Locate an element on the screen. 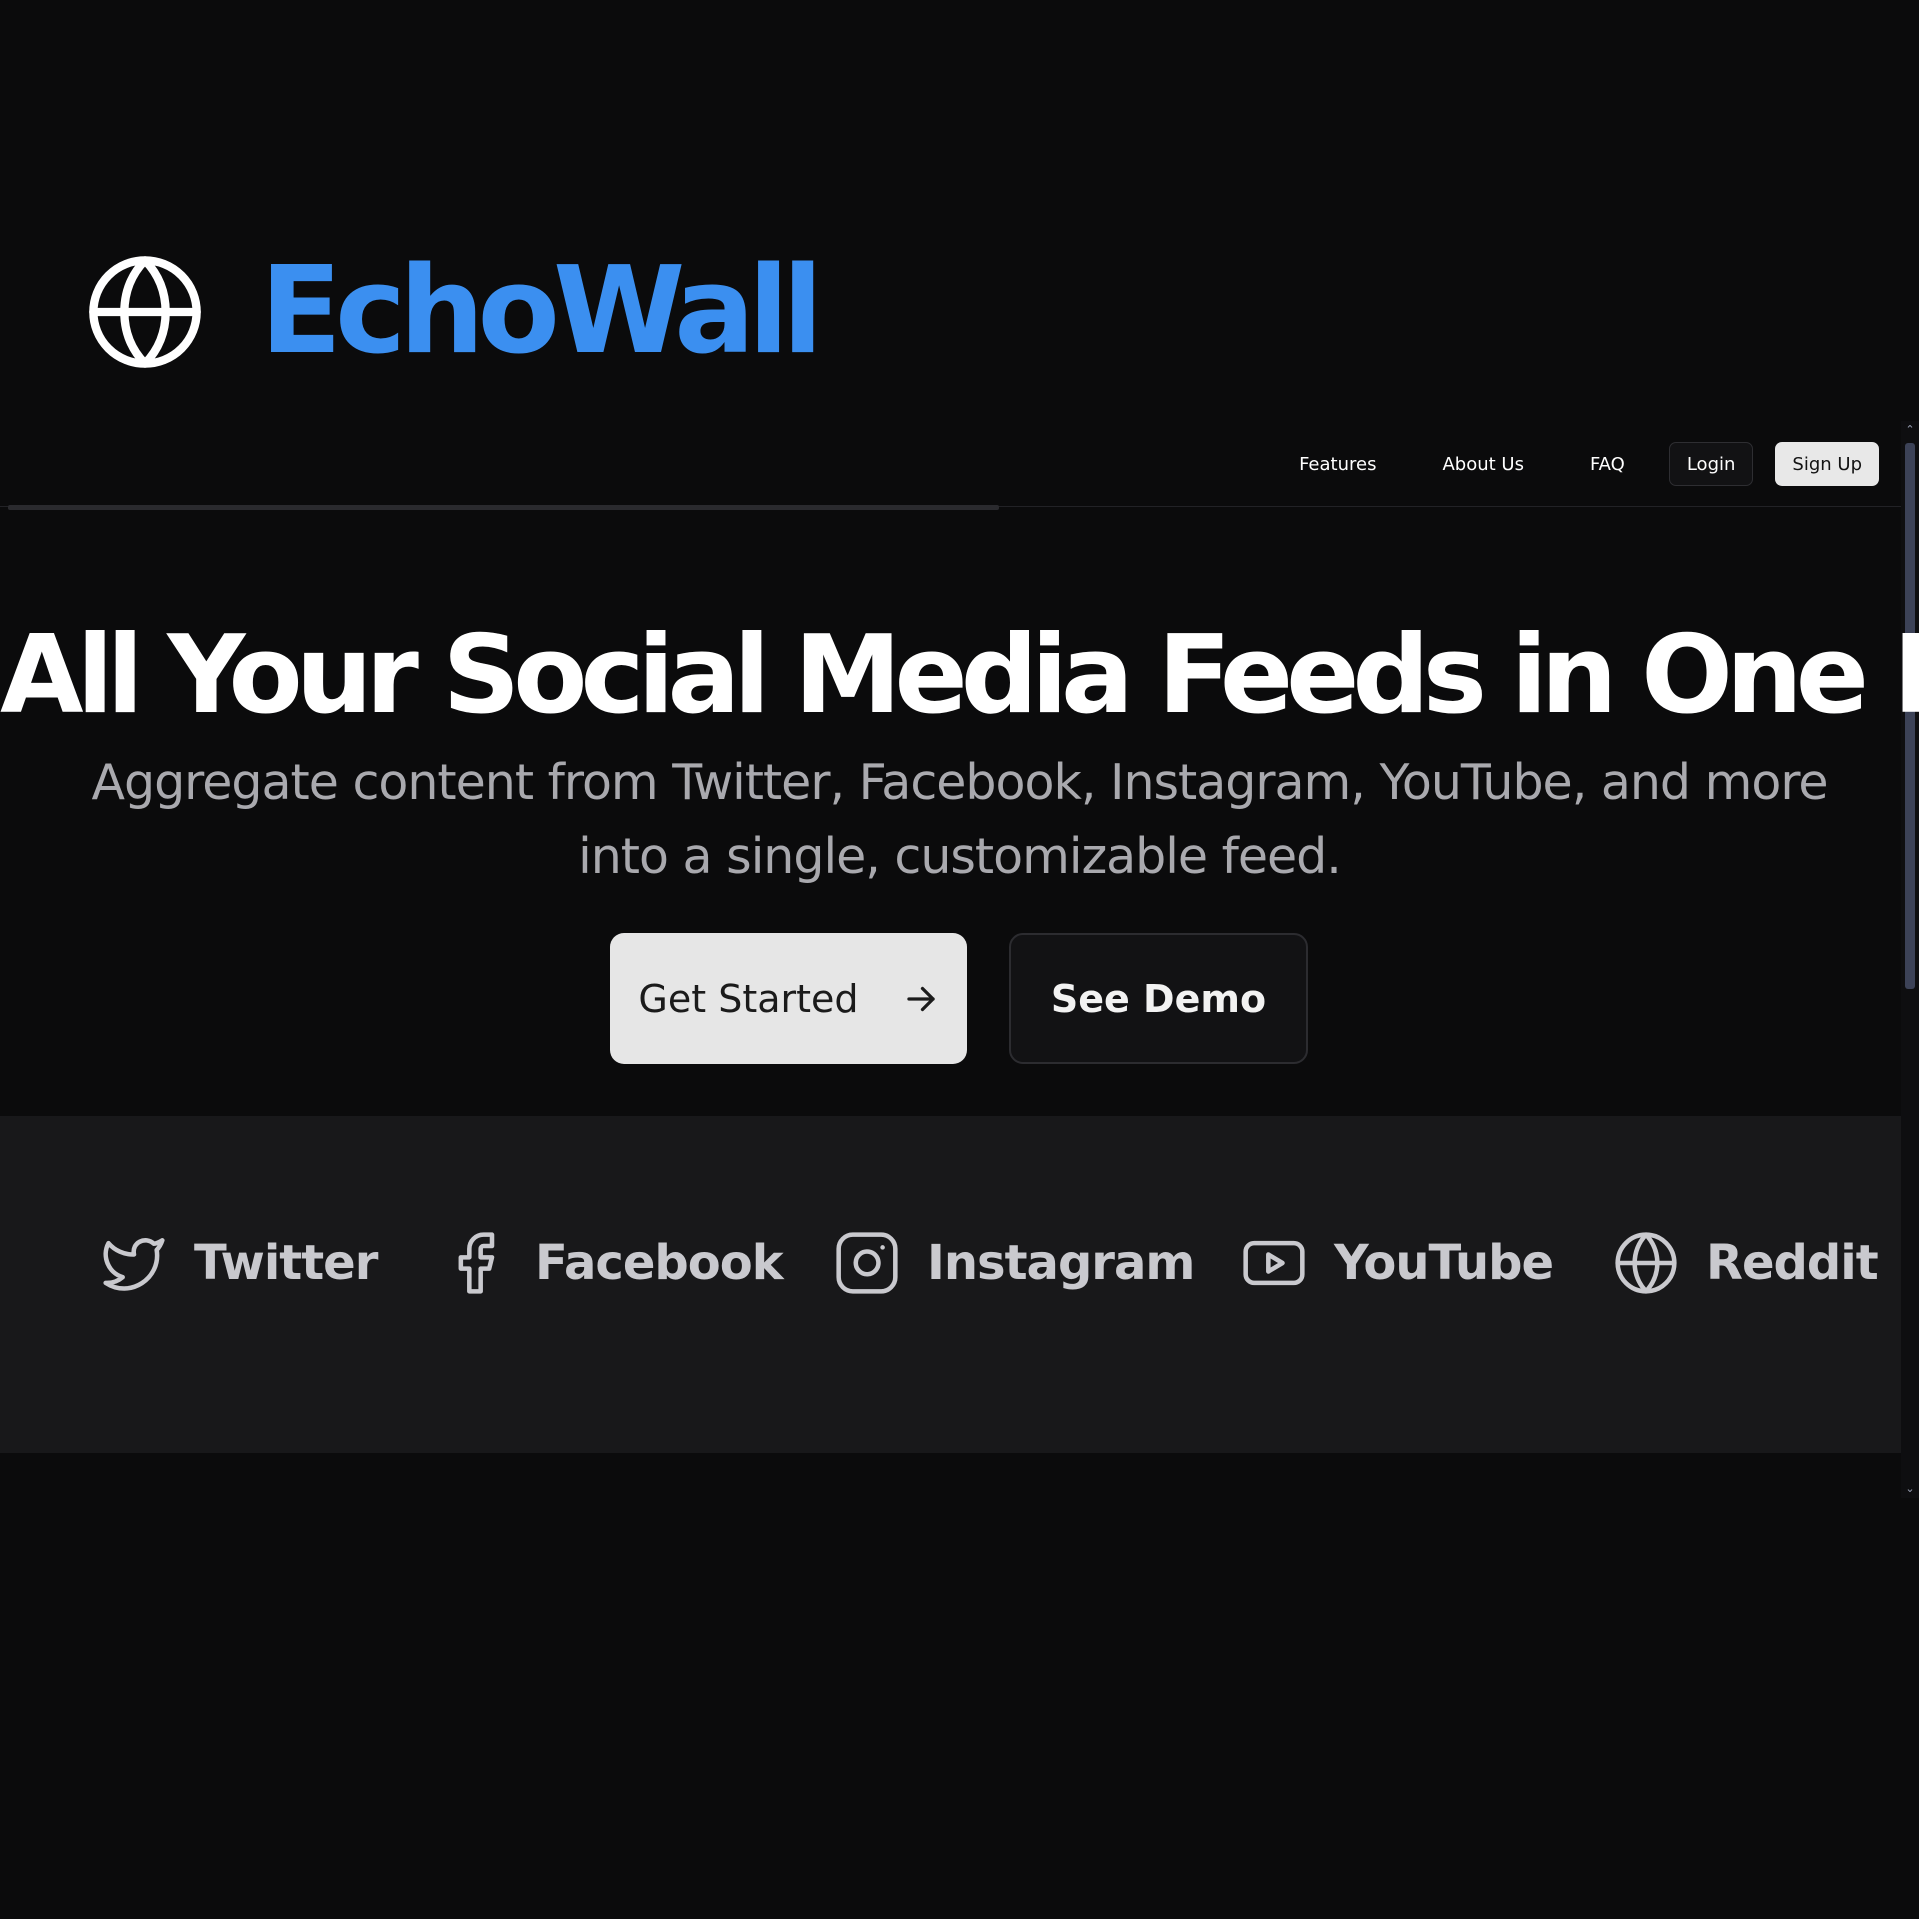 This screenshot has height=1919, width=1919. get-started-button: Get Started is located at coordinates (788, 998).